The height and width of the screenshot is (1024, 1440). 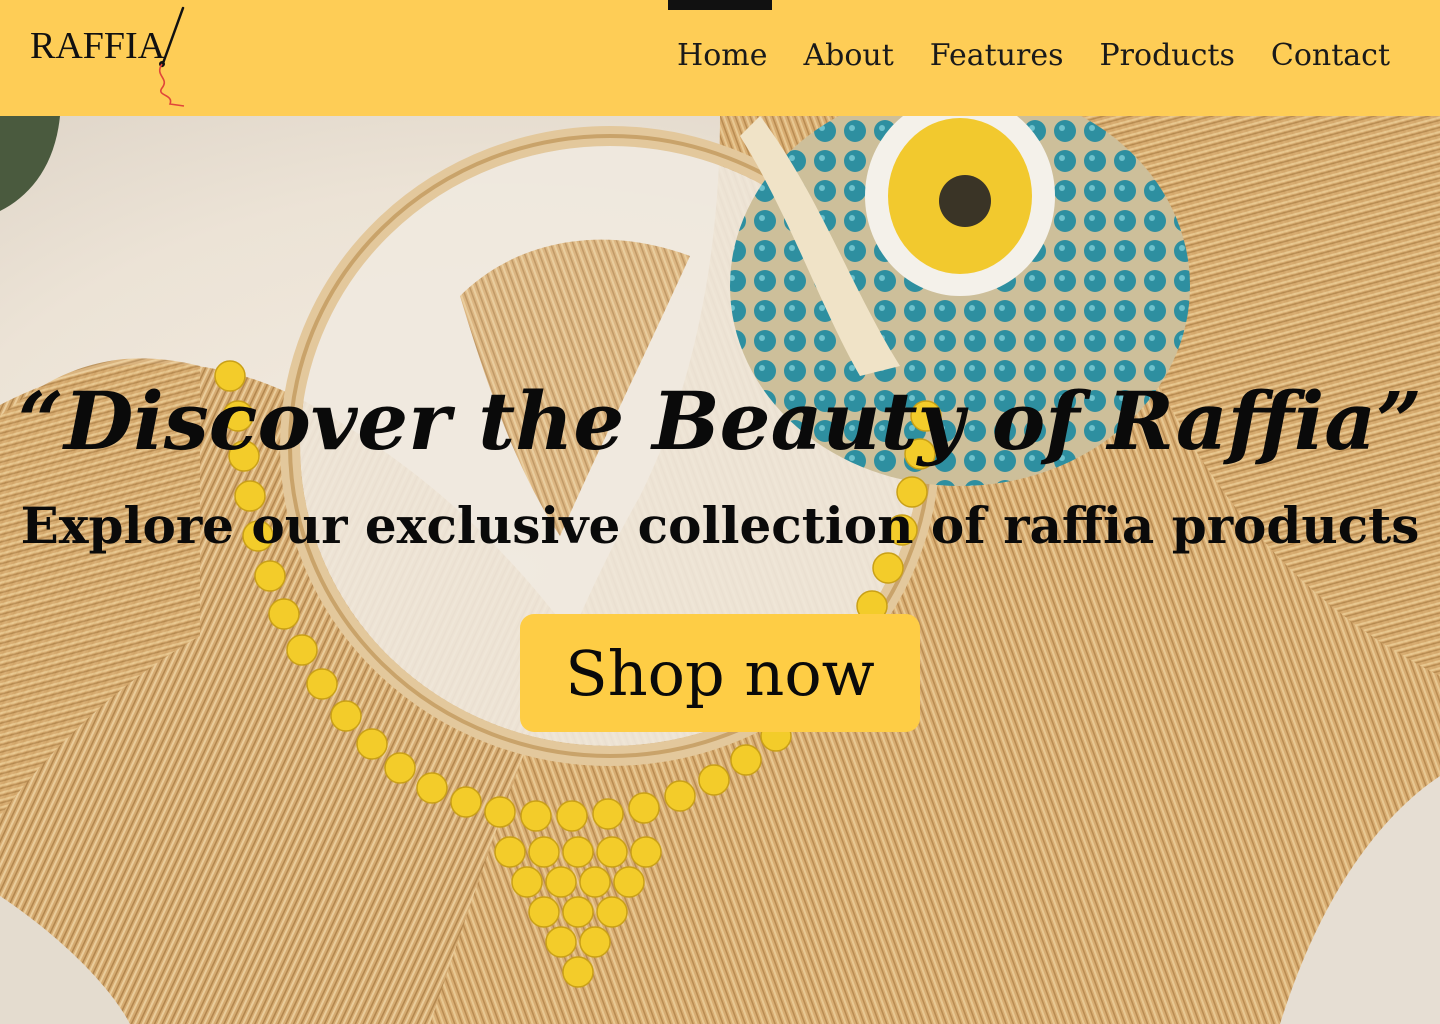 I want to click on main-nav: Home About Features Products Contact, so click(x=1033, y=58).